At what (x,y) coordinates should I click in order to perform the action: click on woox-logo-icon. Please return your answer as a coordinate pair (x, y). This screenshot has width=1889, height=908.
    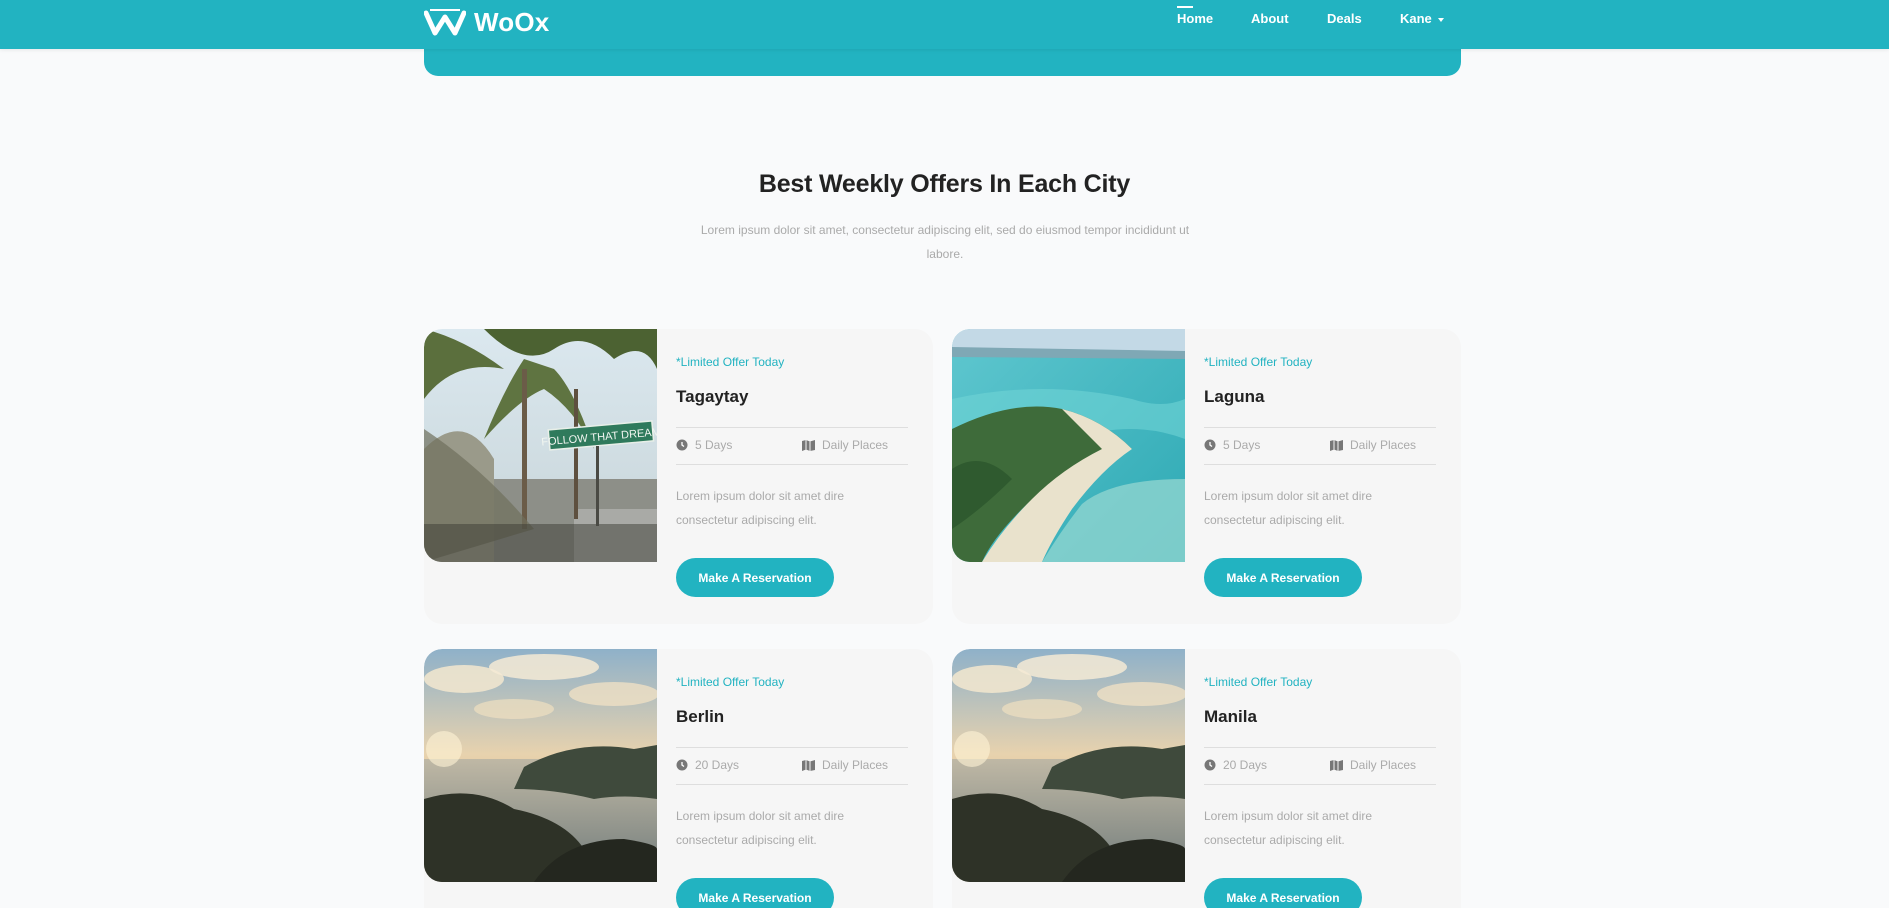
    Looking at the image, I should click on (445, 22).